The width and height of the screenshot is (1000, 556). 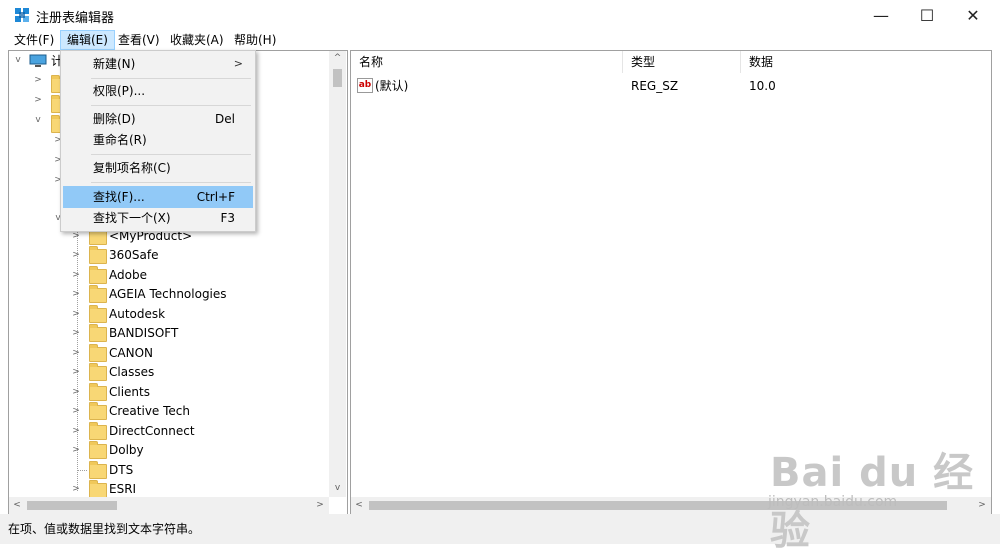 I want to click on minimize-button: —, so click(x=881, y=15).